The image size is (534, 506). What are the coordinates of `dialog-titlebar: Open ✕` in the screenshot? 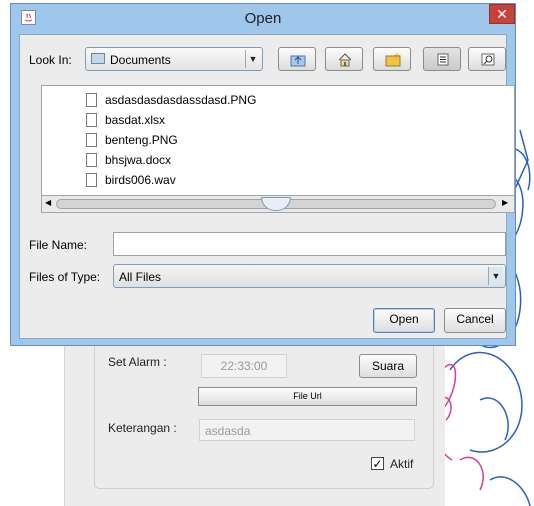 It's located at (263, 18).